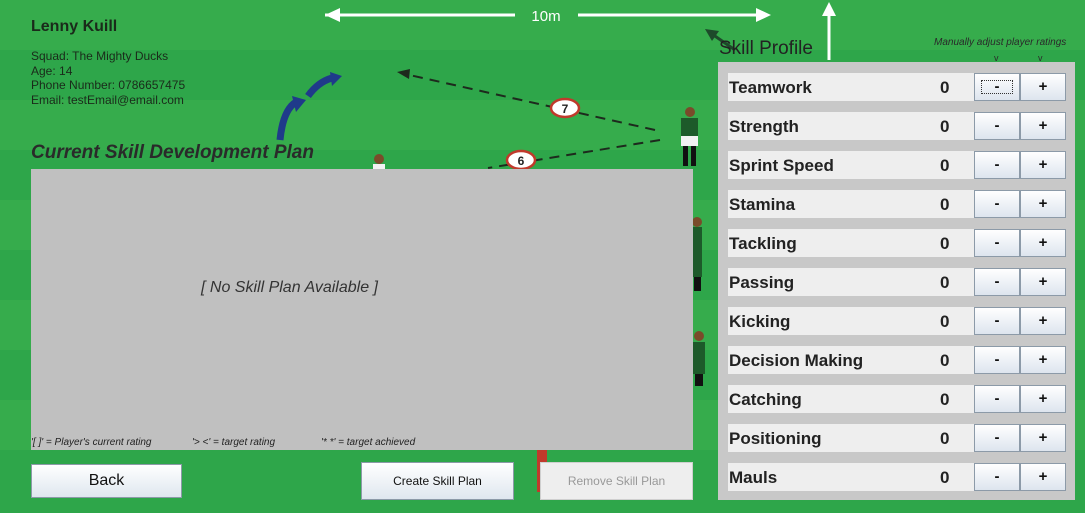 Image resolution: width=1085 pixels, height=513 pixels. I want to click on increase-catching-button: +, so click(1043, 399).